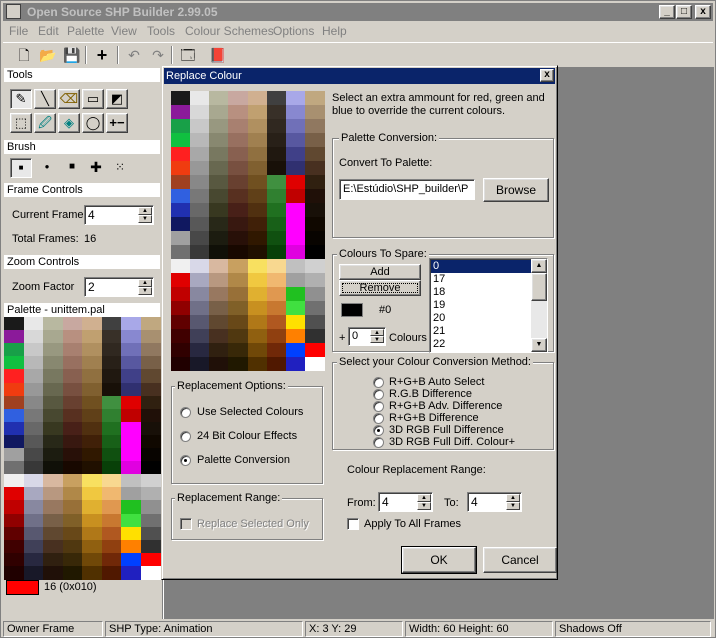  What do you see at coordinates (380, 288) in the screenshot?
I see `remove-button: Remove` at bounding box center [380, 288].